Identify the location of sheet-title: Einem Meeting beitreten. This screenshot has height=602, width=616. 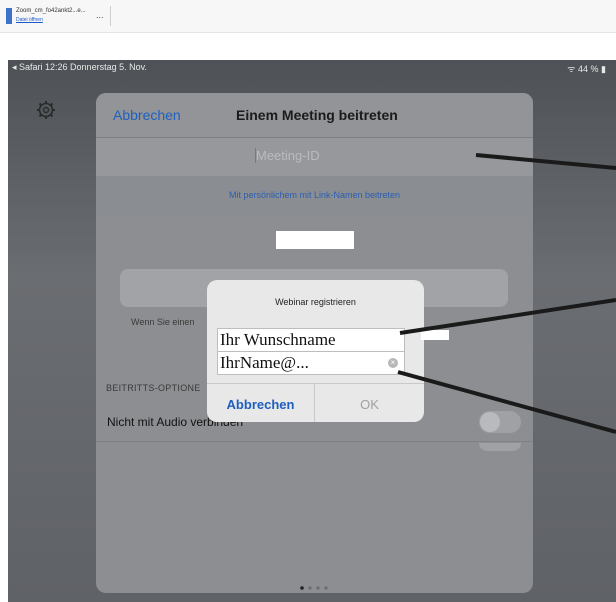
(317, 115).